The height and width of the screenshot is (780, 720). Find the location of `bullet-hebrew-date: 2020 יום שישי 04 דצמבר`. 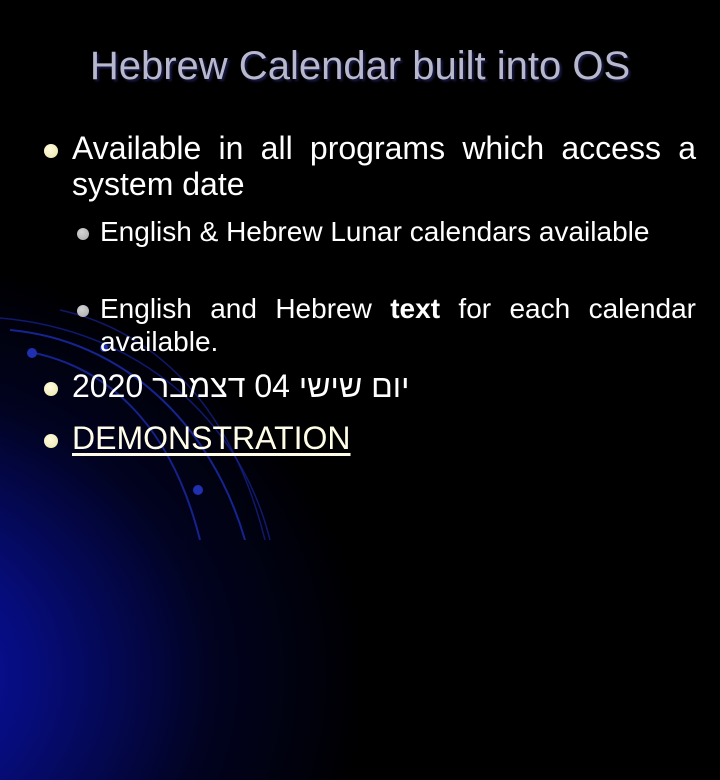

bullet-hebrew-date: 2020 יום שישי 04 דצמבר is located at coordinates (370, 386).